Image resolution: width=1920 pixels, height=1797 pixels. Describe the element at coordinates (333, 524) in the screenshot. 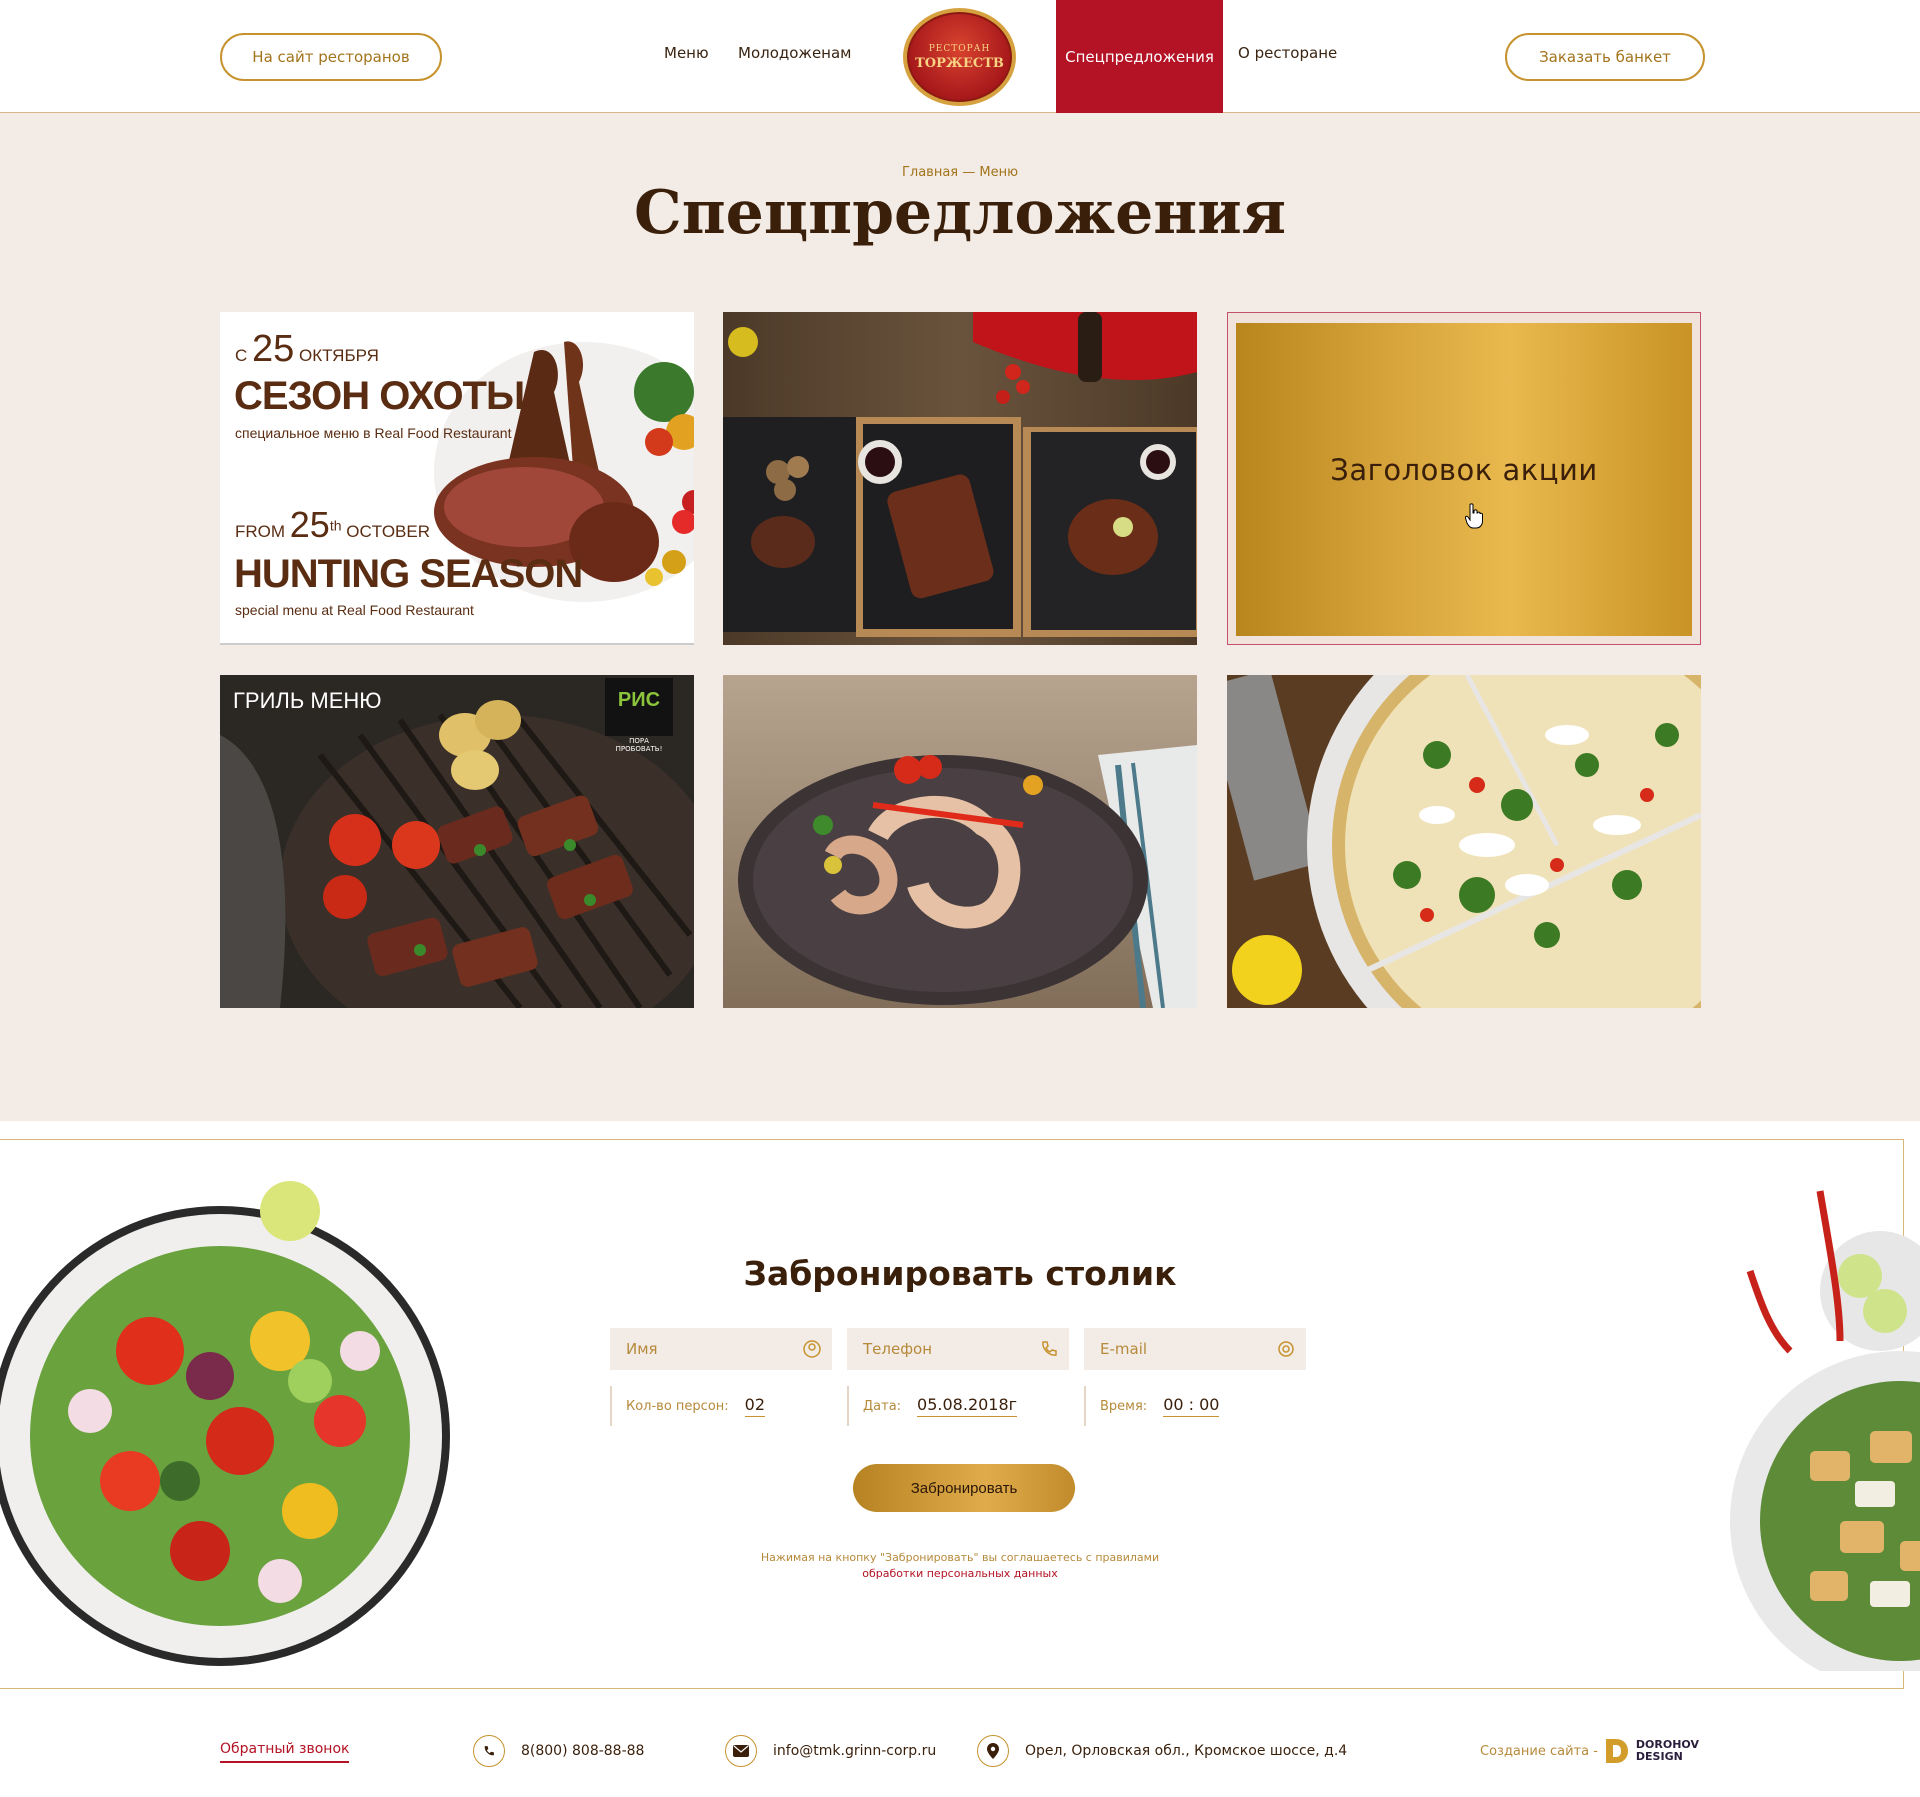

I see `en-date: FROM 25th OCTOBER` at that location.